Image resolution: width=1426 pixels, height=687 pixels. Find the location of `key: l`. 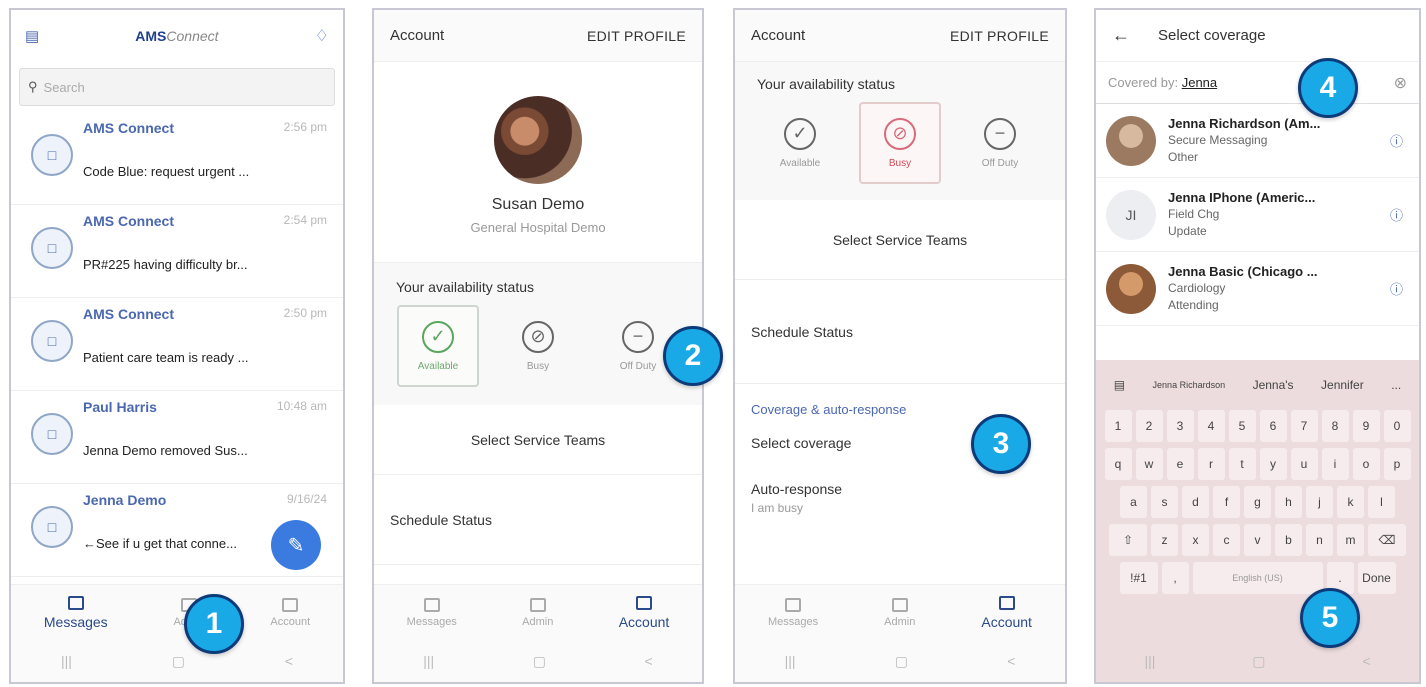

key: l is located at coordinates (1381, 502).